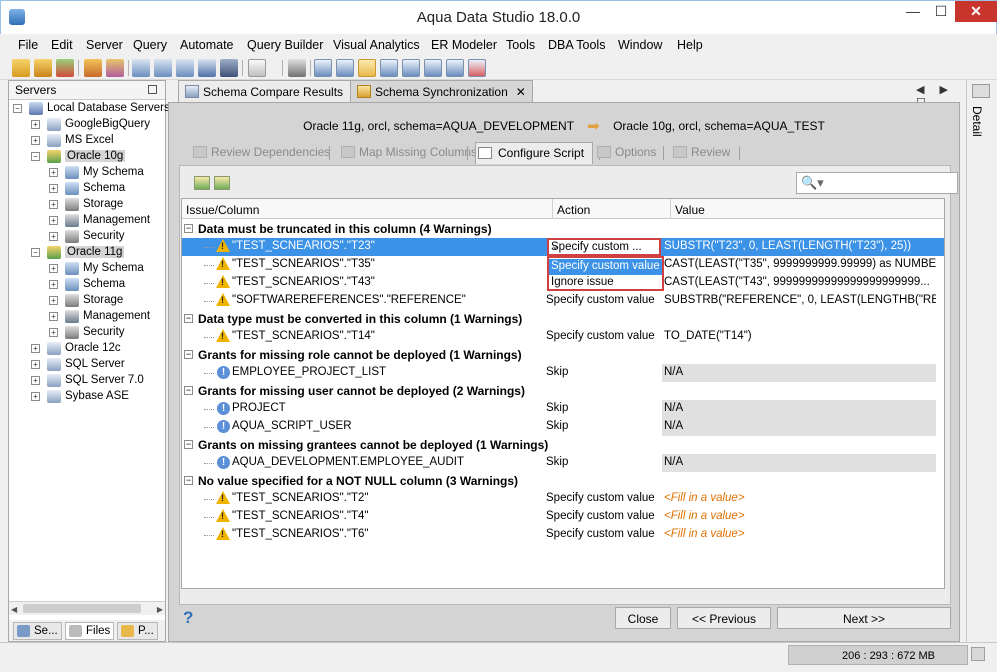  What do you see at coordinates (976, 11) in the screenshot?
I see `close-window-button: ✕` at bounding box center [976, 11].